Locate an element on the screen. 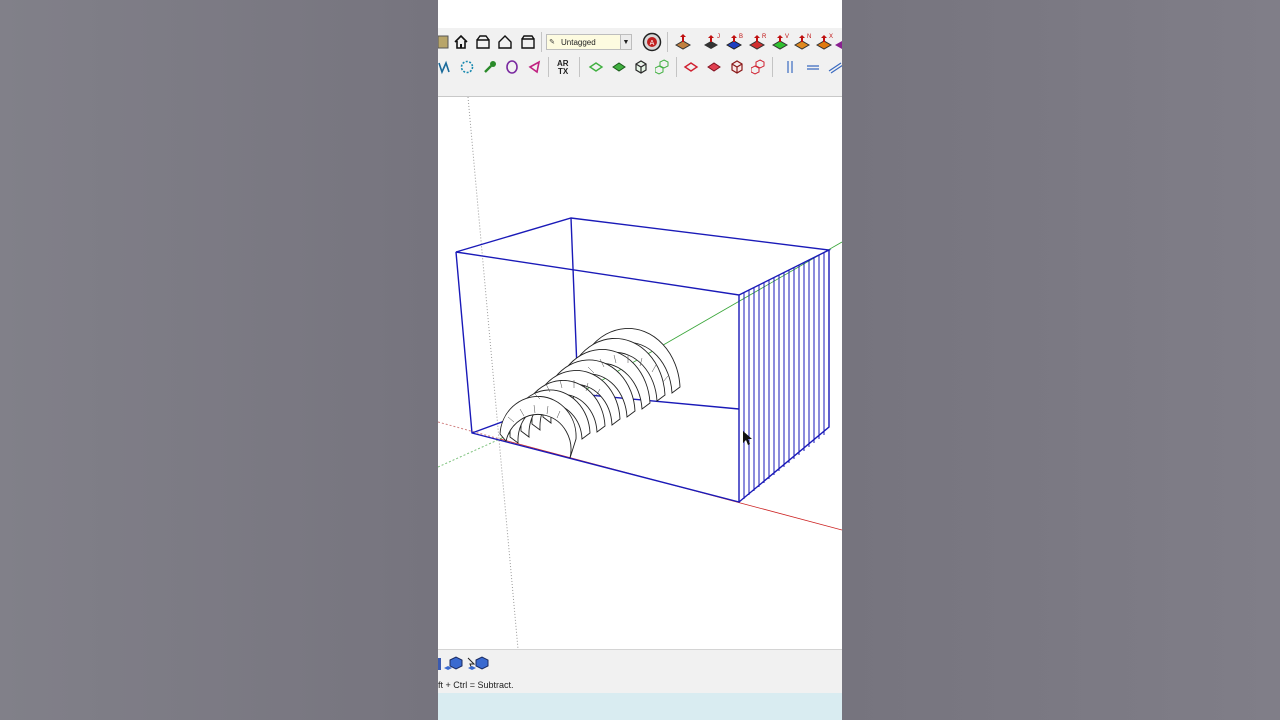  toolbar-row-2: AR TX is located at coordinates (640, 67).